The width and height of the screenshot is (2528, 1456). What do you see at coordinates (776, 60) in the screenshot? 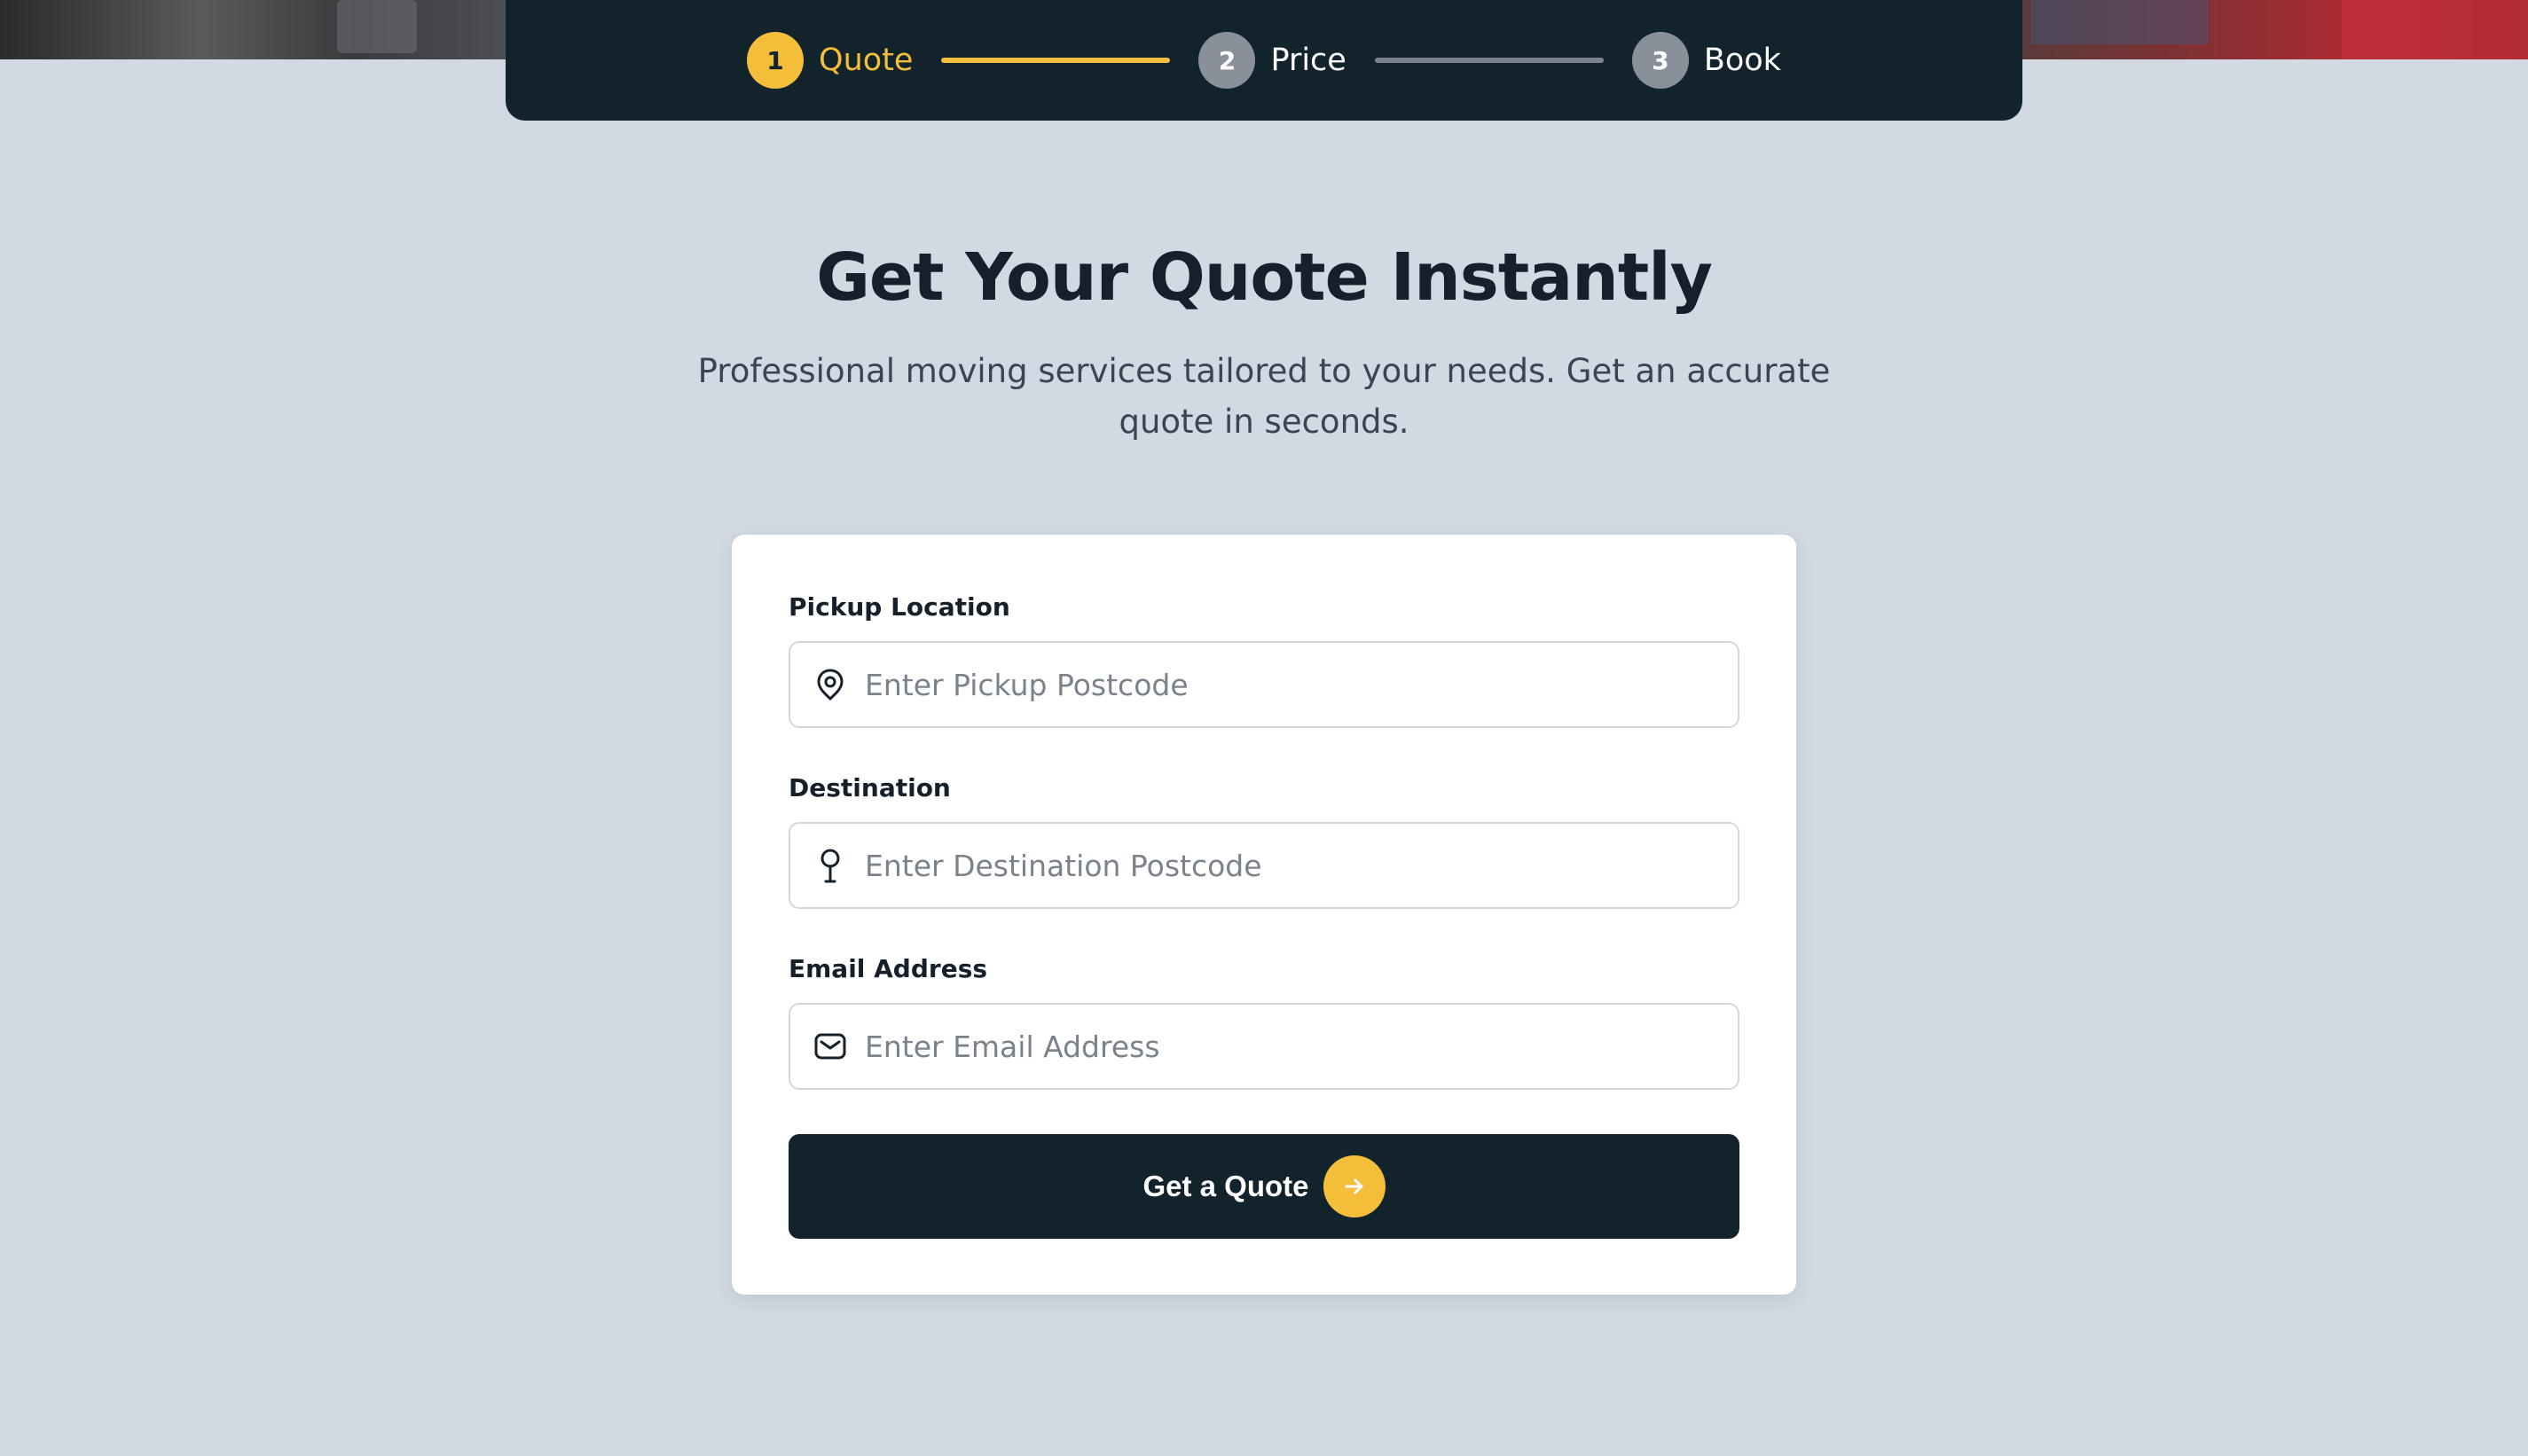
I see `step-number-badge: 1` at bounding box center [776, 60].